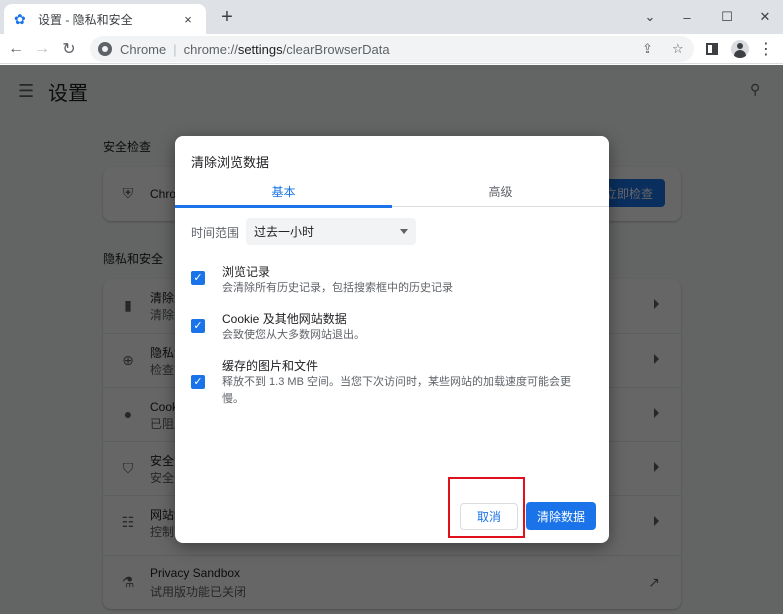 The width and height of the screenshot is (783, 614). What do you see at coordinates (16, 49) in the screenshot?
I see `back-button: ←` at bounding box center [16, 49].